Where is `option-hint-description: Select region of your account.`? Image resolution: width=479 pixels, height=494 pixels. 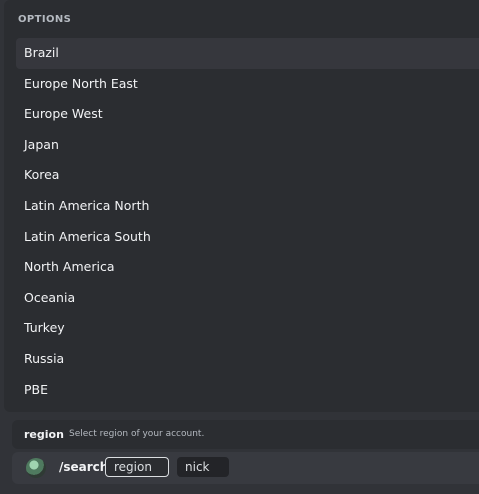 option-hint-description: Select region of your account. is located at coordinates (137, 434).